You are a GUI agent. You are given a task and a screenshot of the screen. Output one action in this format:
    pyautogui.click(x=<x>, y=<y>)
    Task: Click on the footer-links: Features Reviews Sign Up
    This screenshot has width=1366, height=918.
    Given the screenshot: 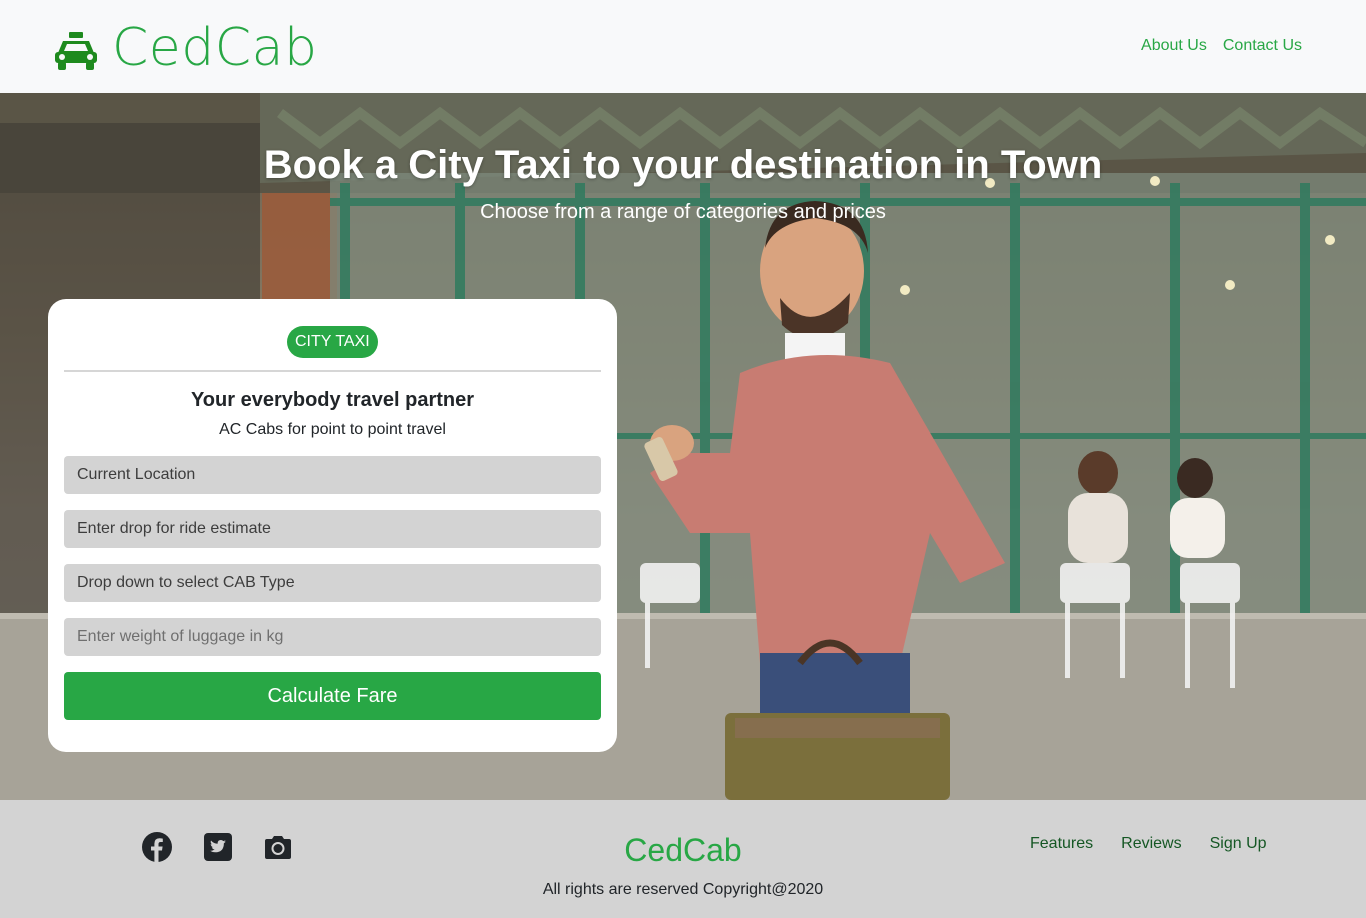 What is the action you would take?
    pyautogui.click(x=1148, y=844)
    